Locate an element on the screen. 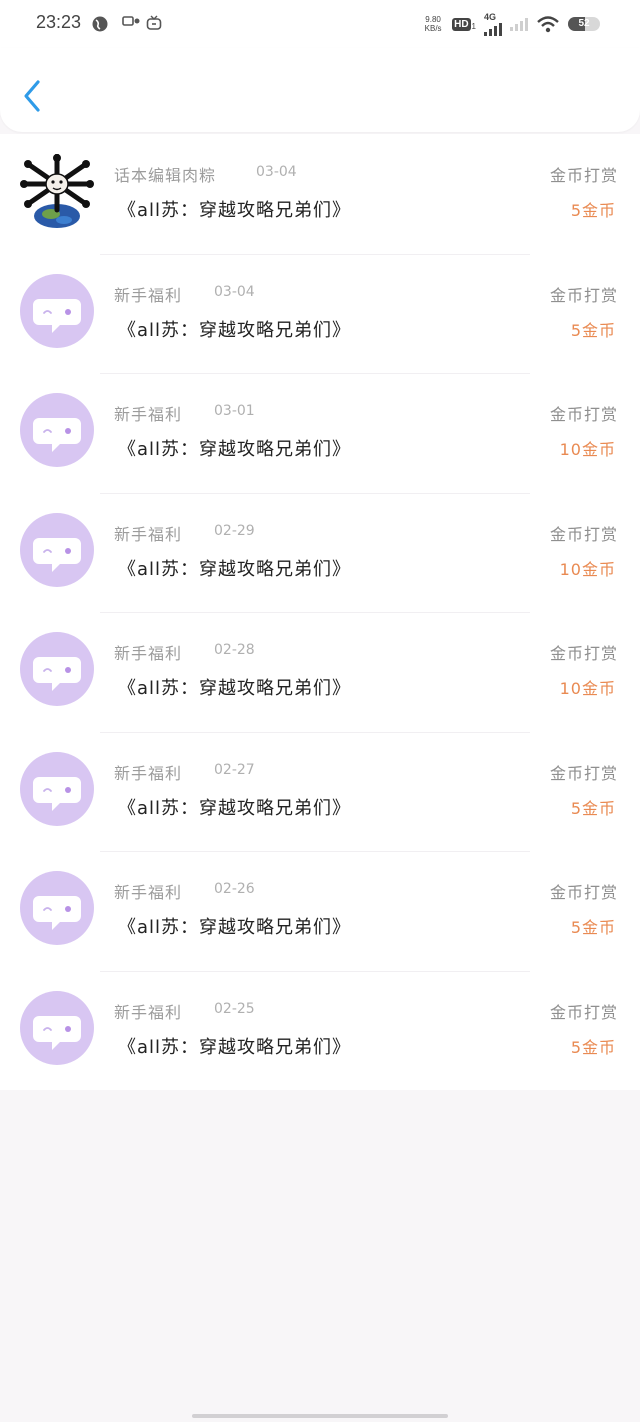  date: 02-25 is located at coordinates (234, 1008).